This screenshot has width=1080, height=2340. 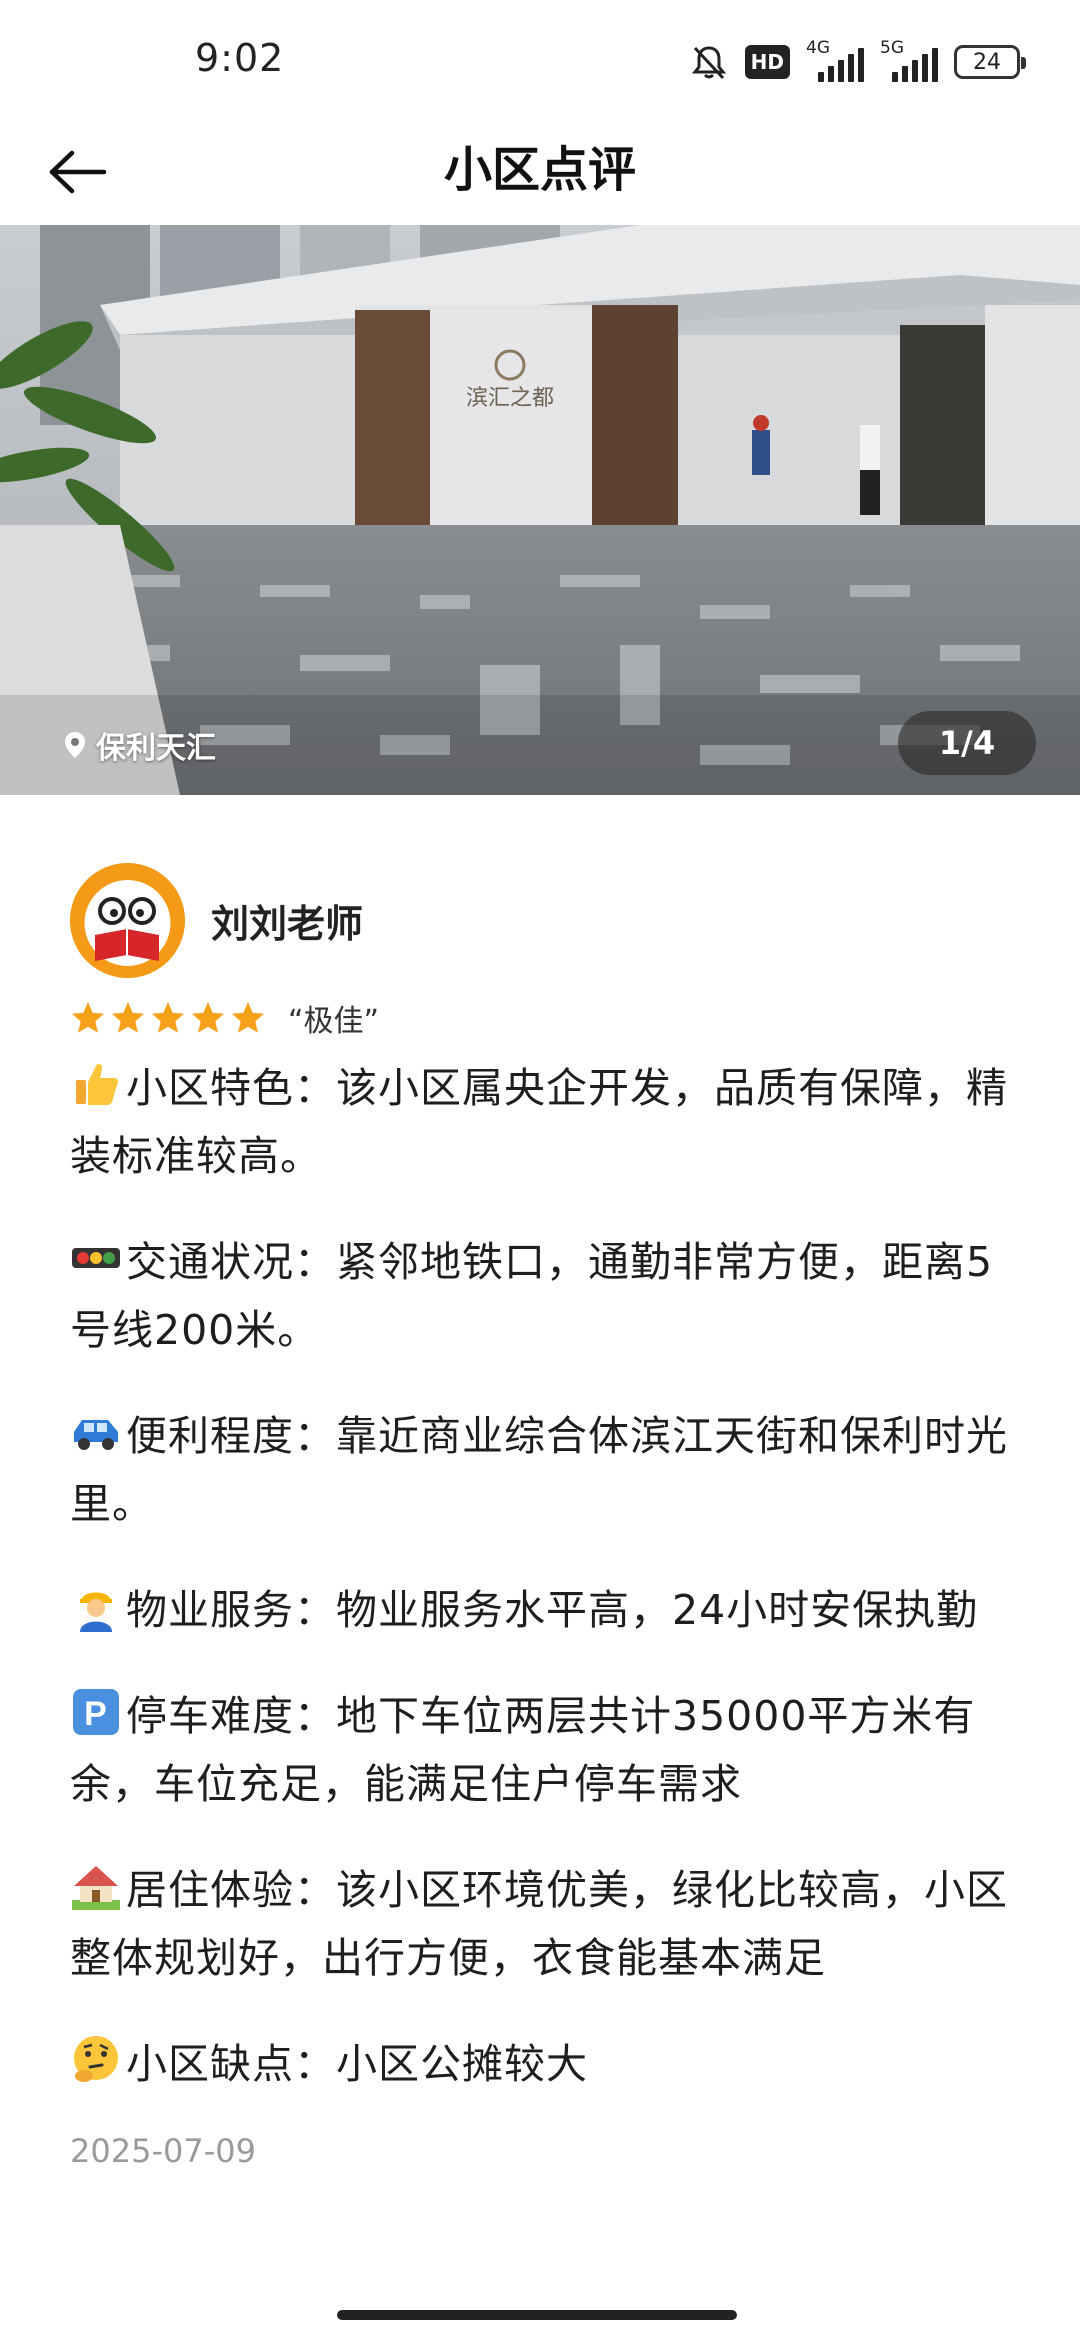 I want to click on house-icon, so click(x=96, y=1888).